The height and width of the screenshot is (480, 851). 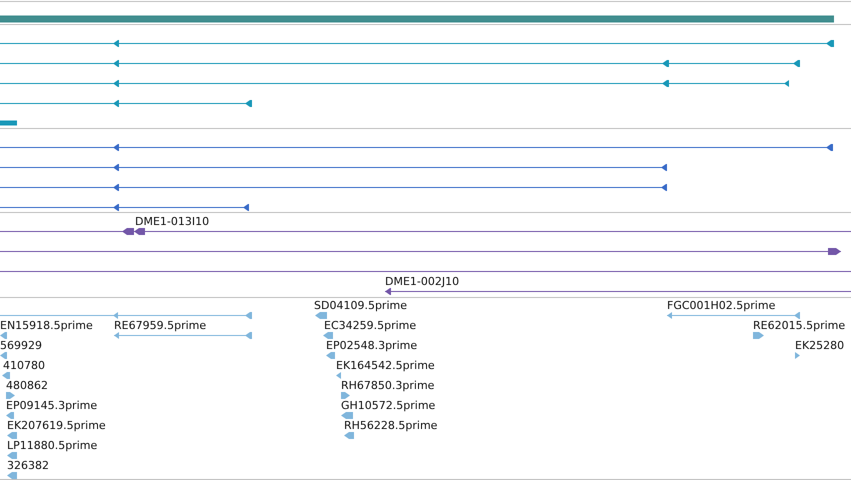 I want to click on feature-label: DME1-013I10, so click(x=172, y=221).